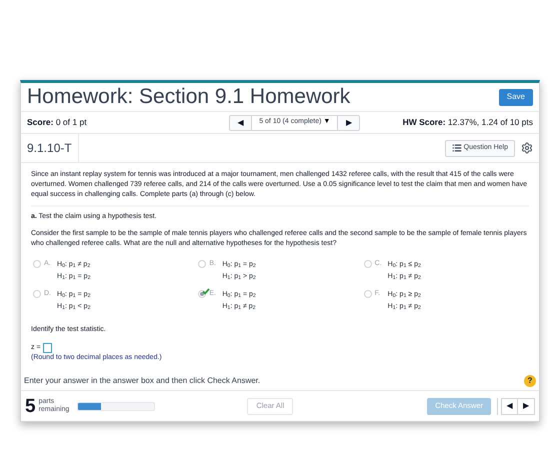 The width and height of the screenshot is (560, 463). Describe the element at coordinates (142, 381) in the screenshot. I see `instruction-text: Enter your answer in the answer box and then click Check Answer.` at that location.